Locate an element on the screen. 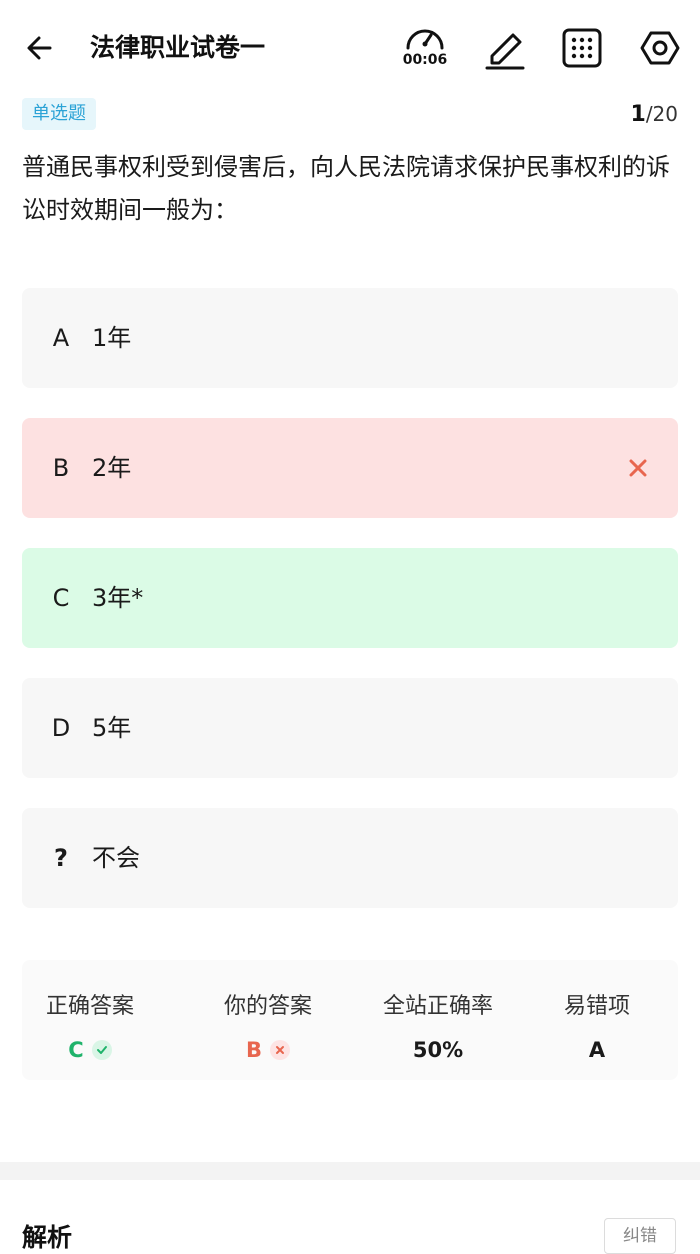 Image resolution: width=700 pixels, height=1254 pixels. correct-answer-value: C is located at coordinates (76, 1050).